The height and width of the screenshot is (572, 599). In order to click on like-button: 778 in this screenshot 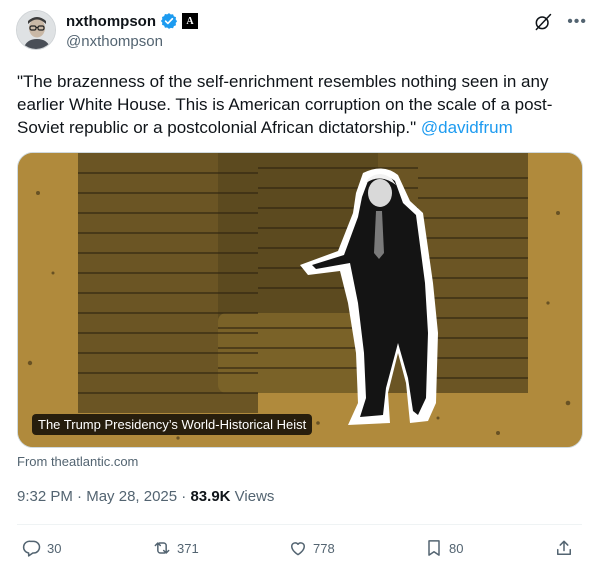, I will do `click(311, 548)`.